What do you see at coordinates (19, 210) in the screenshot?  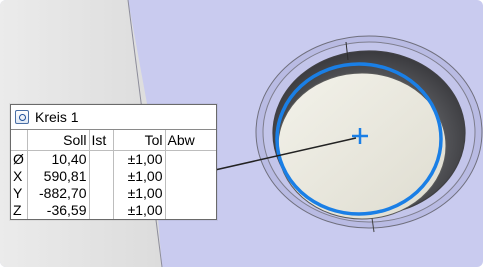 I see `axis-label: Z` at bounding box center [19, 210].